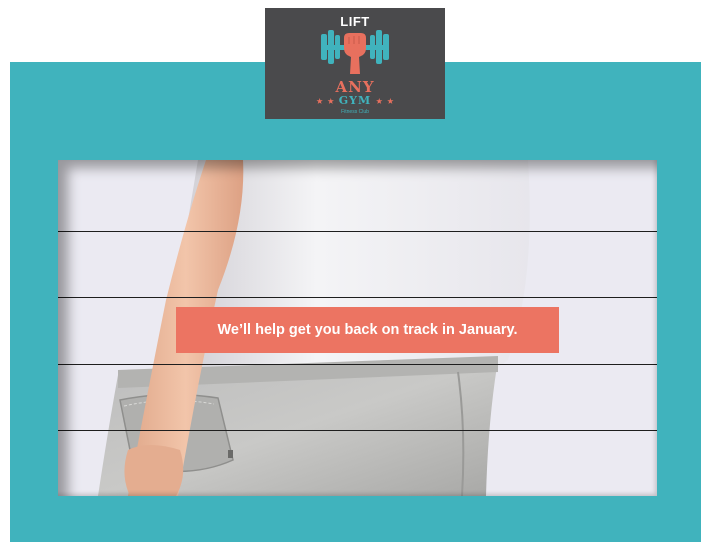 The width and height of the screenshot is (701, 542). I want to click on logo-brand-sub: ★ ★ GYM ★ ★, so click(355, 100).